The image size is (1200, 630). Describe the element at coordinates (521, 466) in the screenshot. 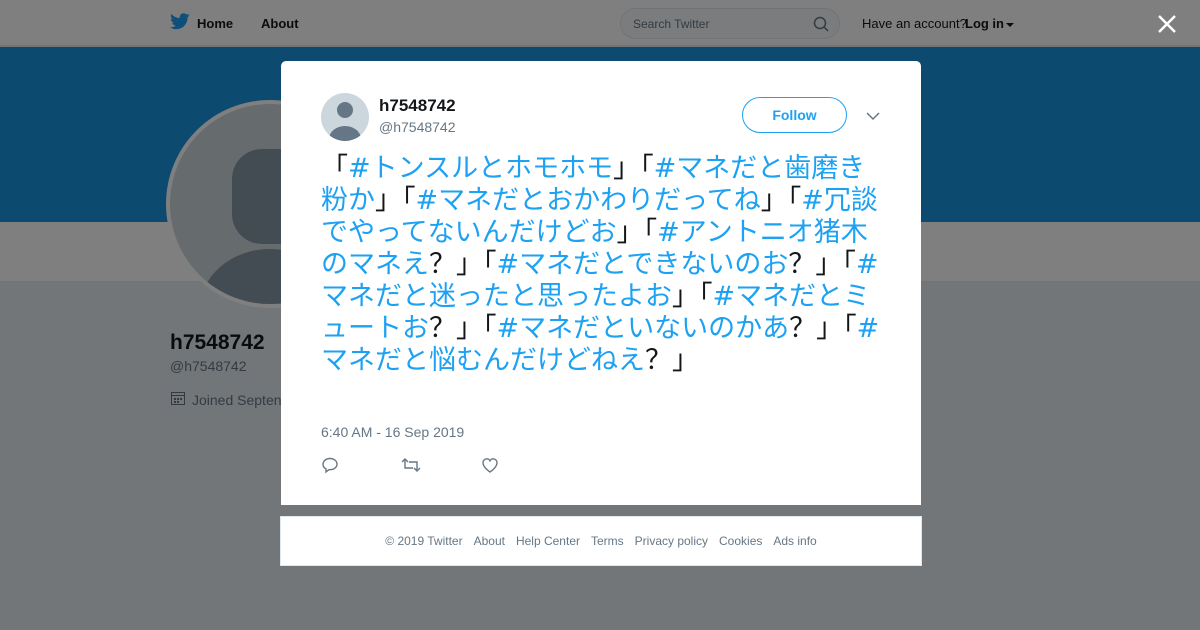

I see `heart-icon` at that location.